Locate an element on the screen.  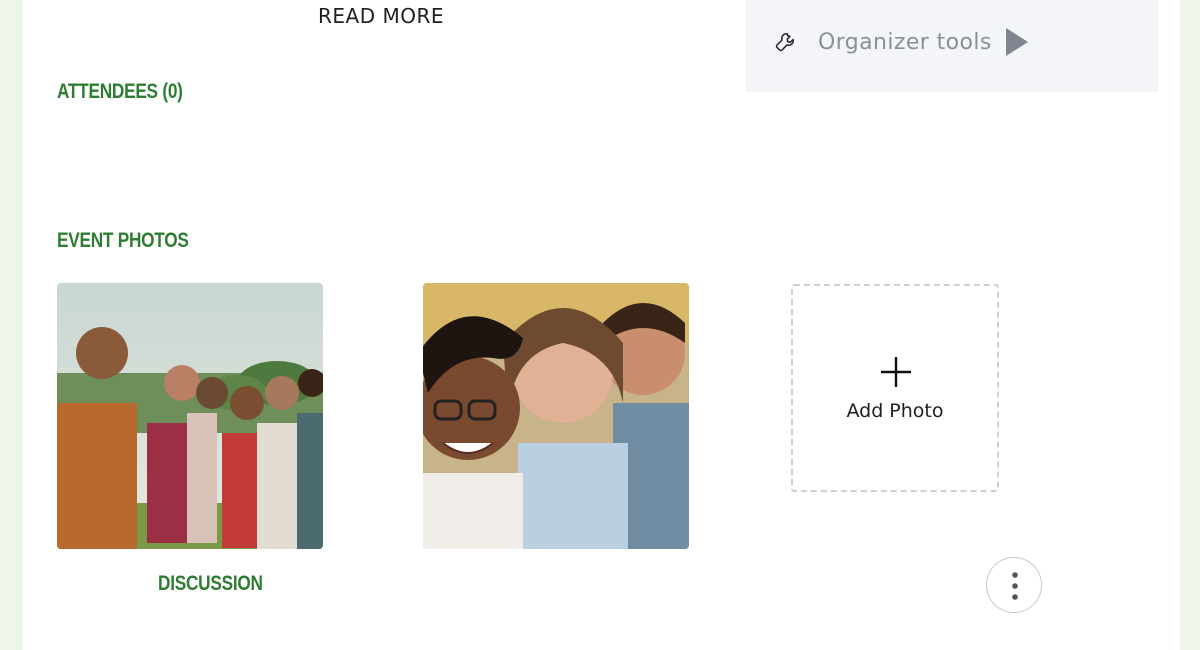
more-options-button is located at coordinates (1014, 585).